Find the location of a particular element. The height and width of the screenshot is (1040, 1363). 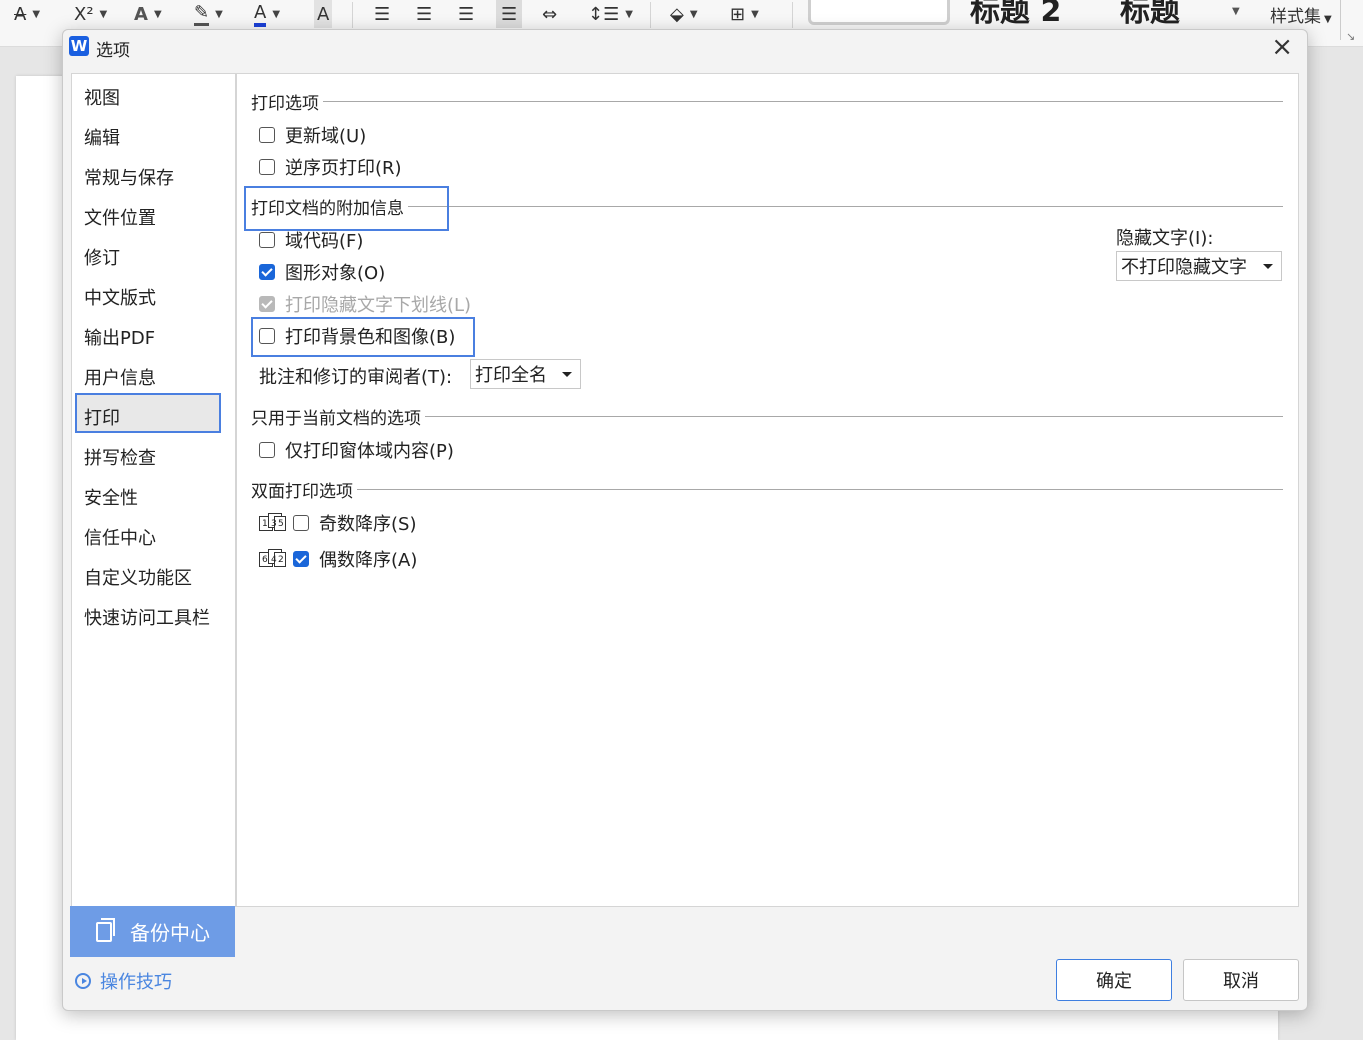

update-fields-option: 更新域(U) is located at coordinates (312, 135).